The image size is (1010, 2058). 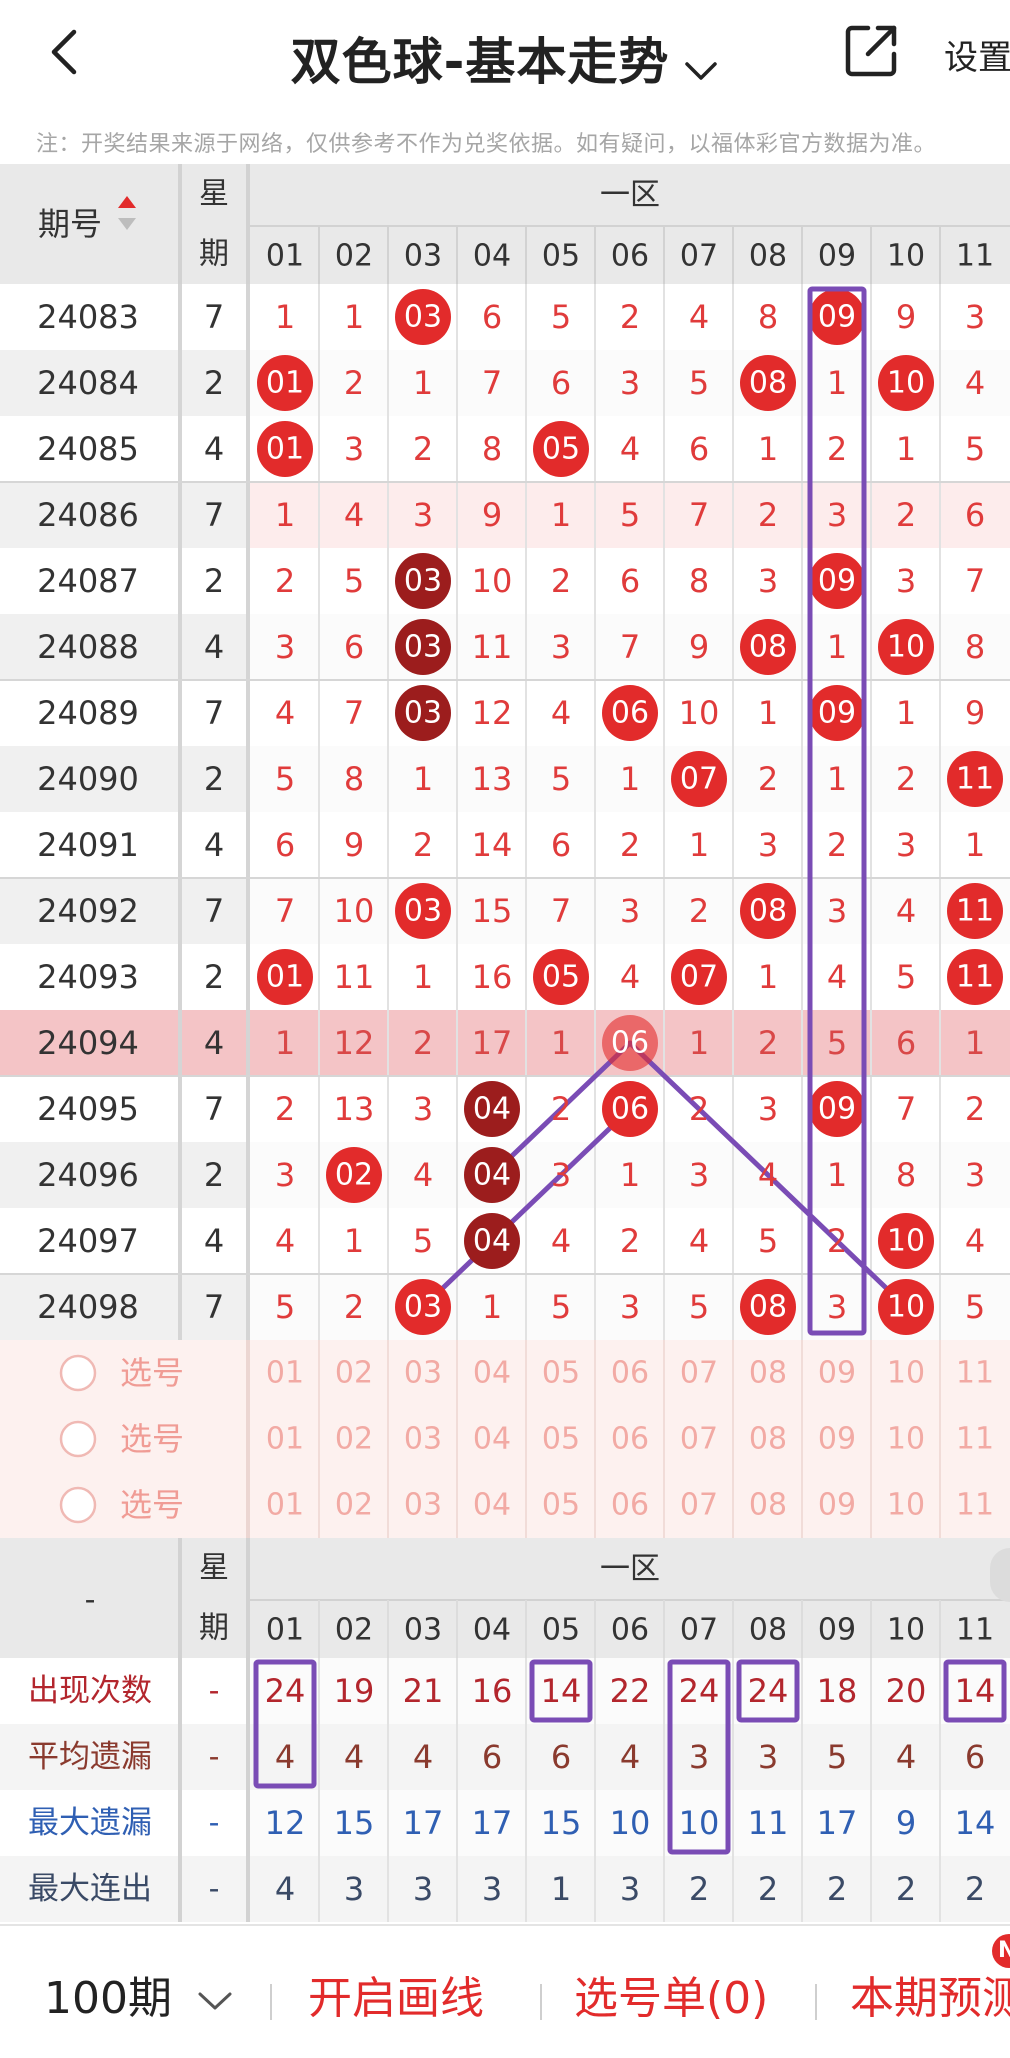 What do you see at coordinates (90, 1757) in the screenshot?
I see `stats-row-label: 平均遗漏` at bounding box center [90, 1757].